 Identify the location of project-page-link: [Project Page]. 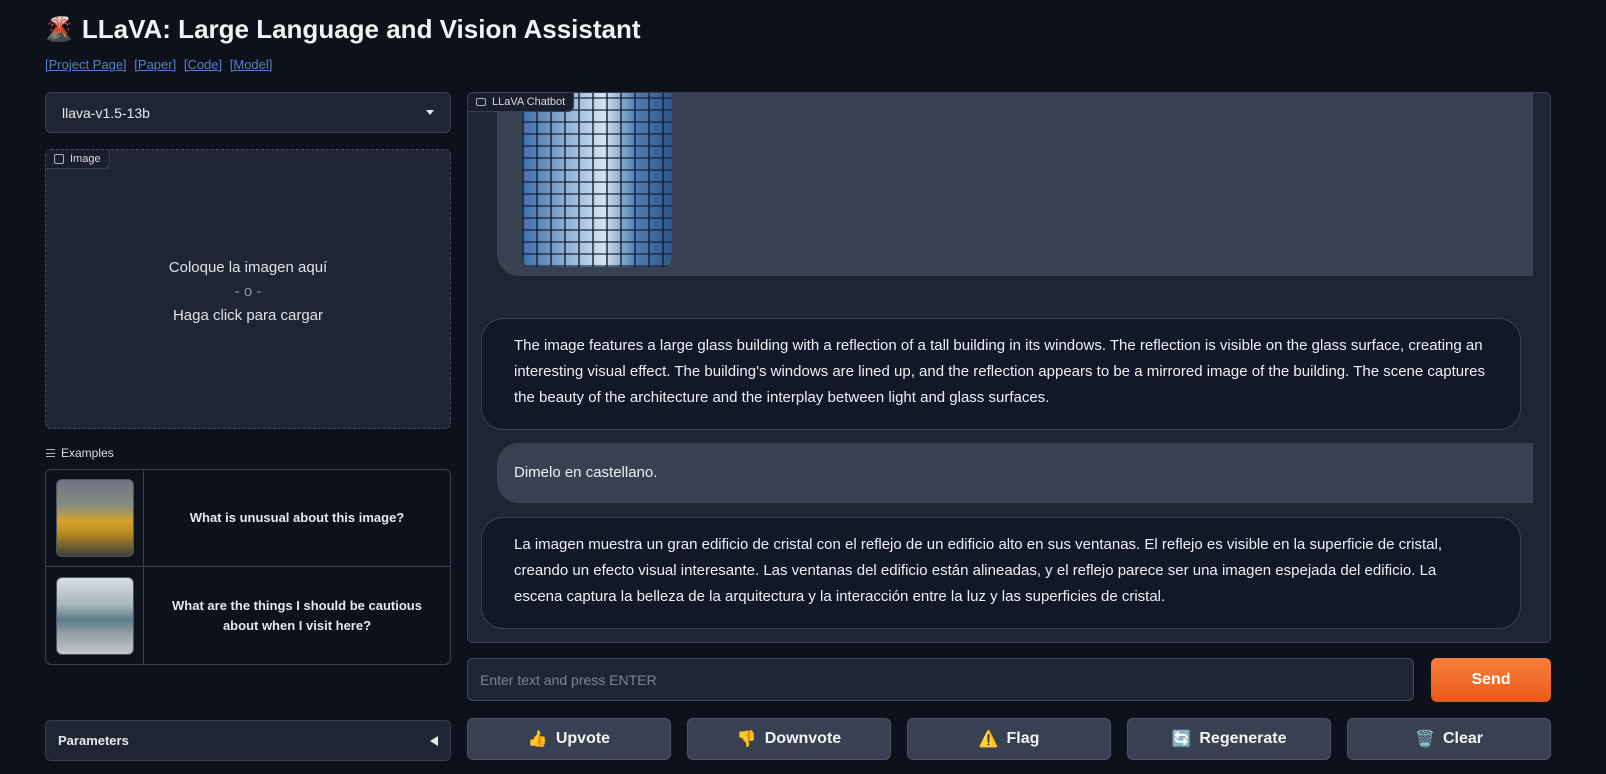
(86, 64).